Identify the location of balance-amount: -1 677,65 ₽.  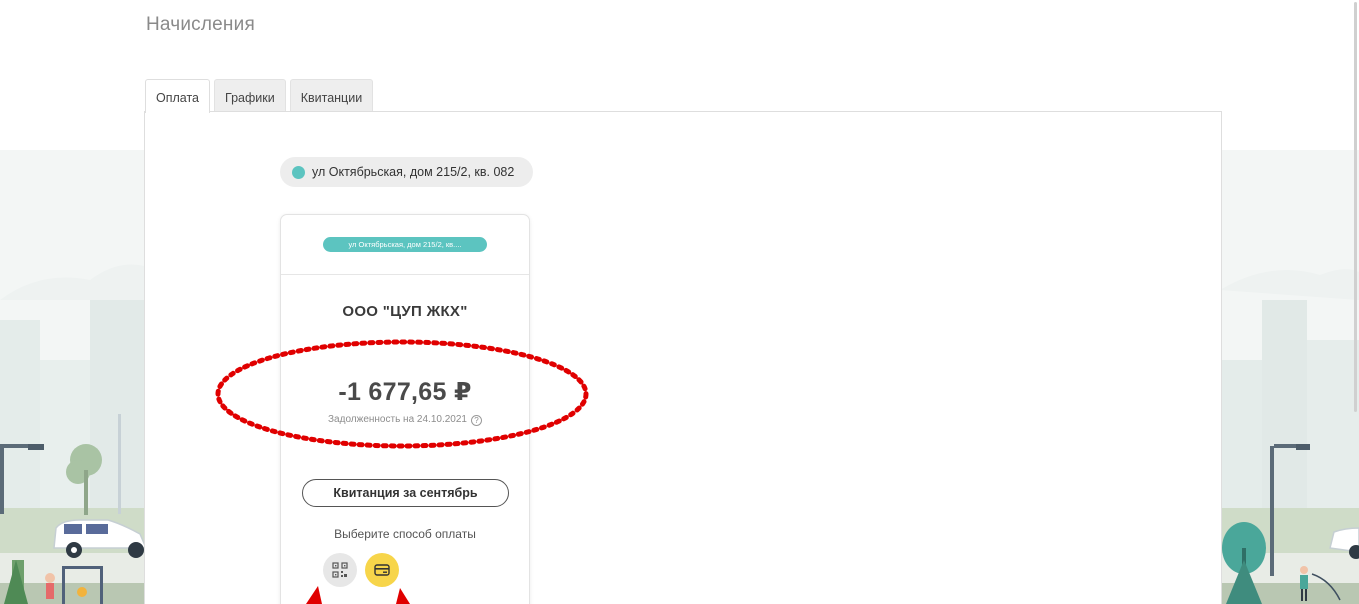
(405, 392).